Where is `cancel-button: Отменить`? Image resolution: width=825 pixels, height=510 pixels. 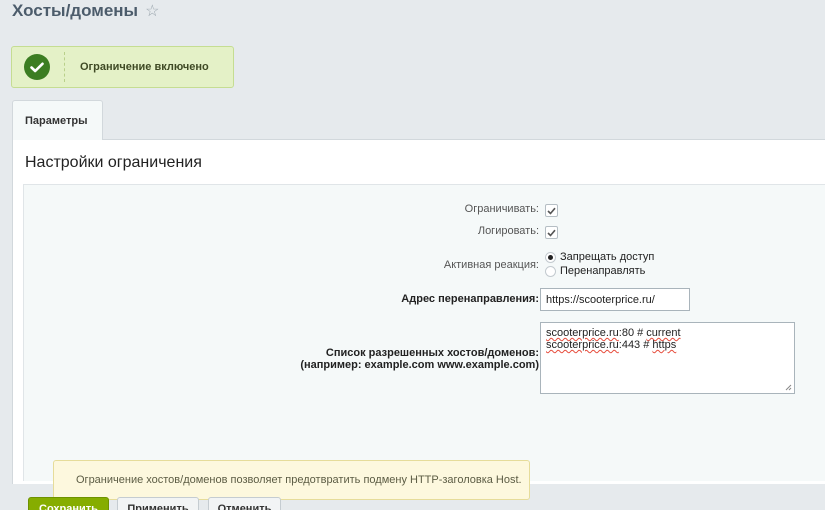 cancel-button: Отменить is located at coordinates (244, 503).